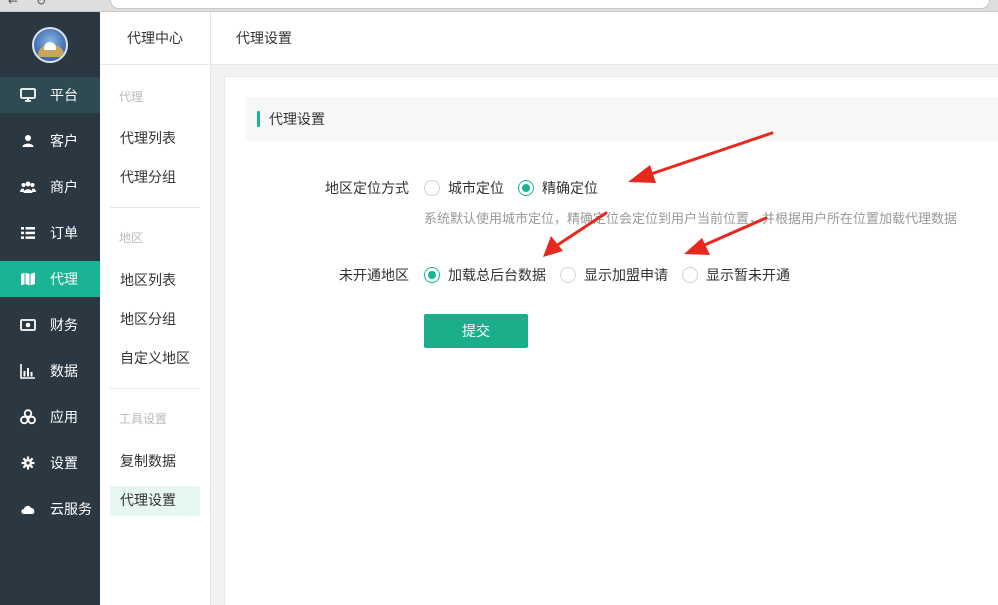 Image resolution: width=998 pixels, height=605 pixels. What do you see at coordinates (476, 331) in the screenshot?
I see `submit-button: 提交` at bounding box center [476, 331].